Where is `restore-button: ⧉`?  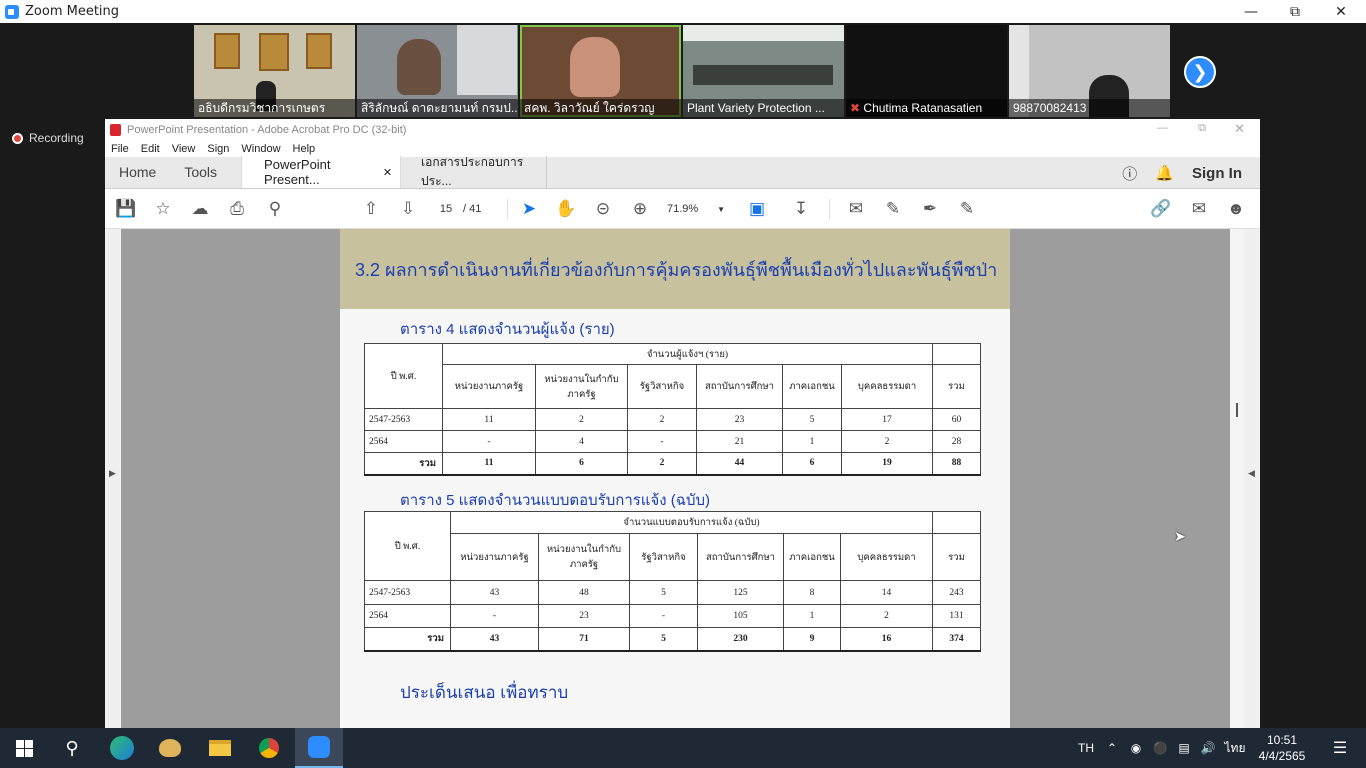
restore-button: ⧉ is located at coordinates (1295, 11).